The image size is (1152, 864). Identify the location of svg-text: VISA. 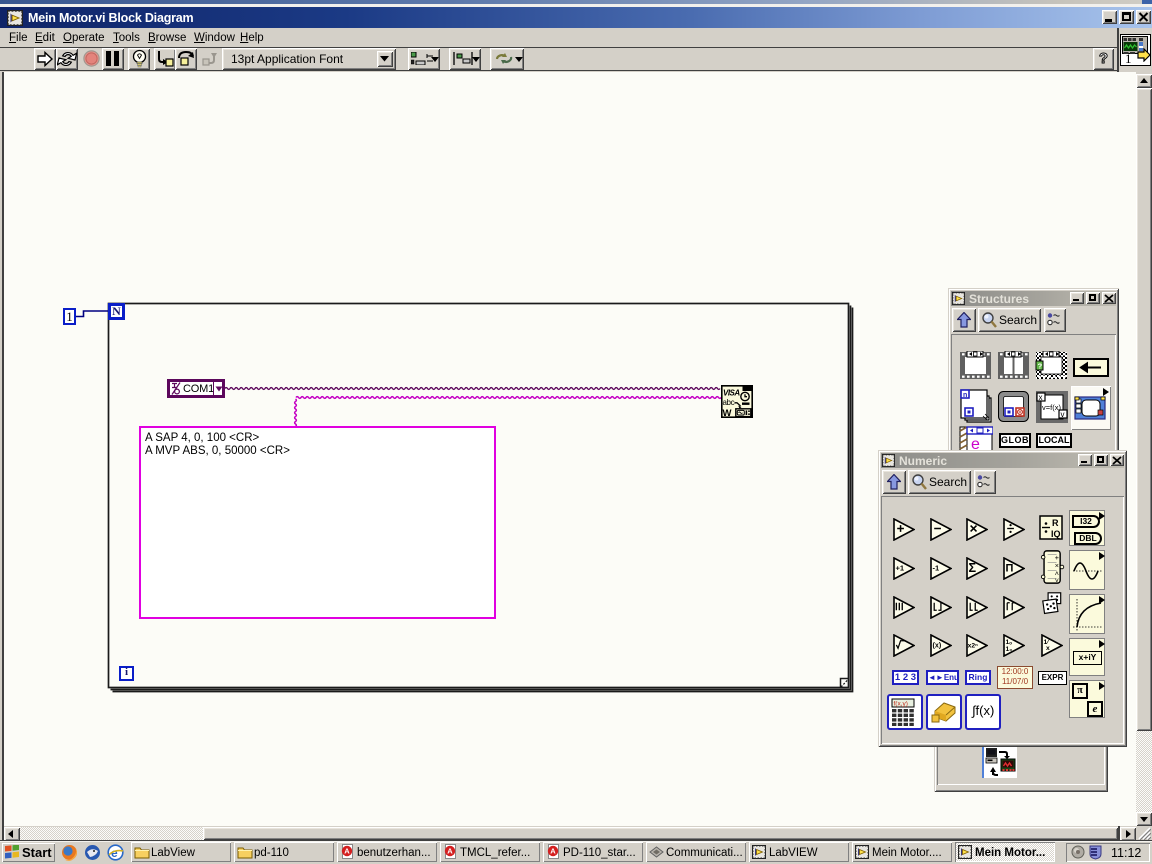
(731, 393).